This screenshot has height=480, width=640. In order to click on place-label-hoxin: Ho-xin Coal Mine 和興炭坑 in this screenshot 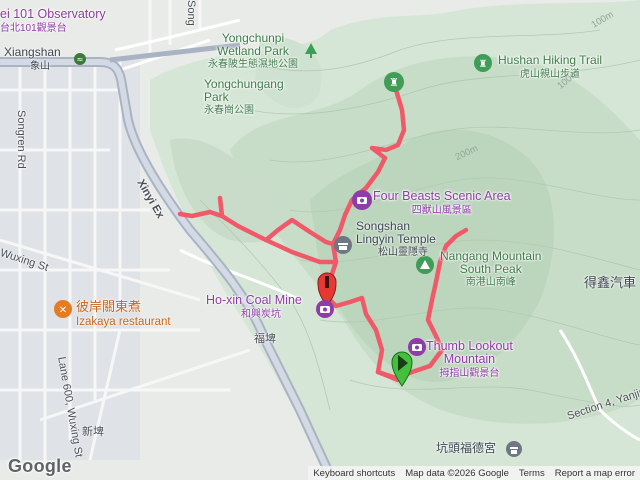, I will do `click(254, 307)`.